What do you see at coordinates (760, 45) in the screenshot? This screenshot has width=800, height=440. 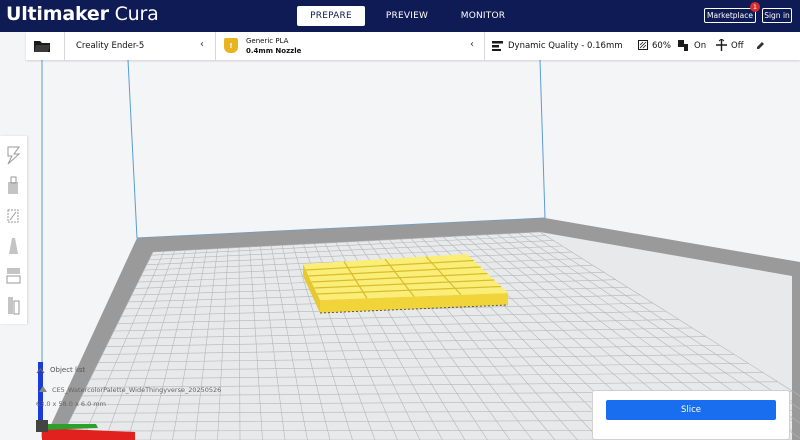 I see `pencil-icon` at bounding box center [760, 45].